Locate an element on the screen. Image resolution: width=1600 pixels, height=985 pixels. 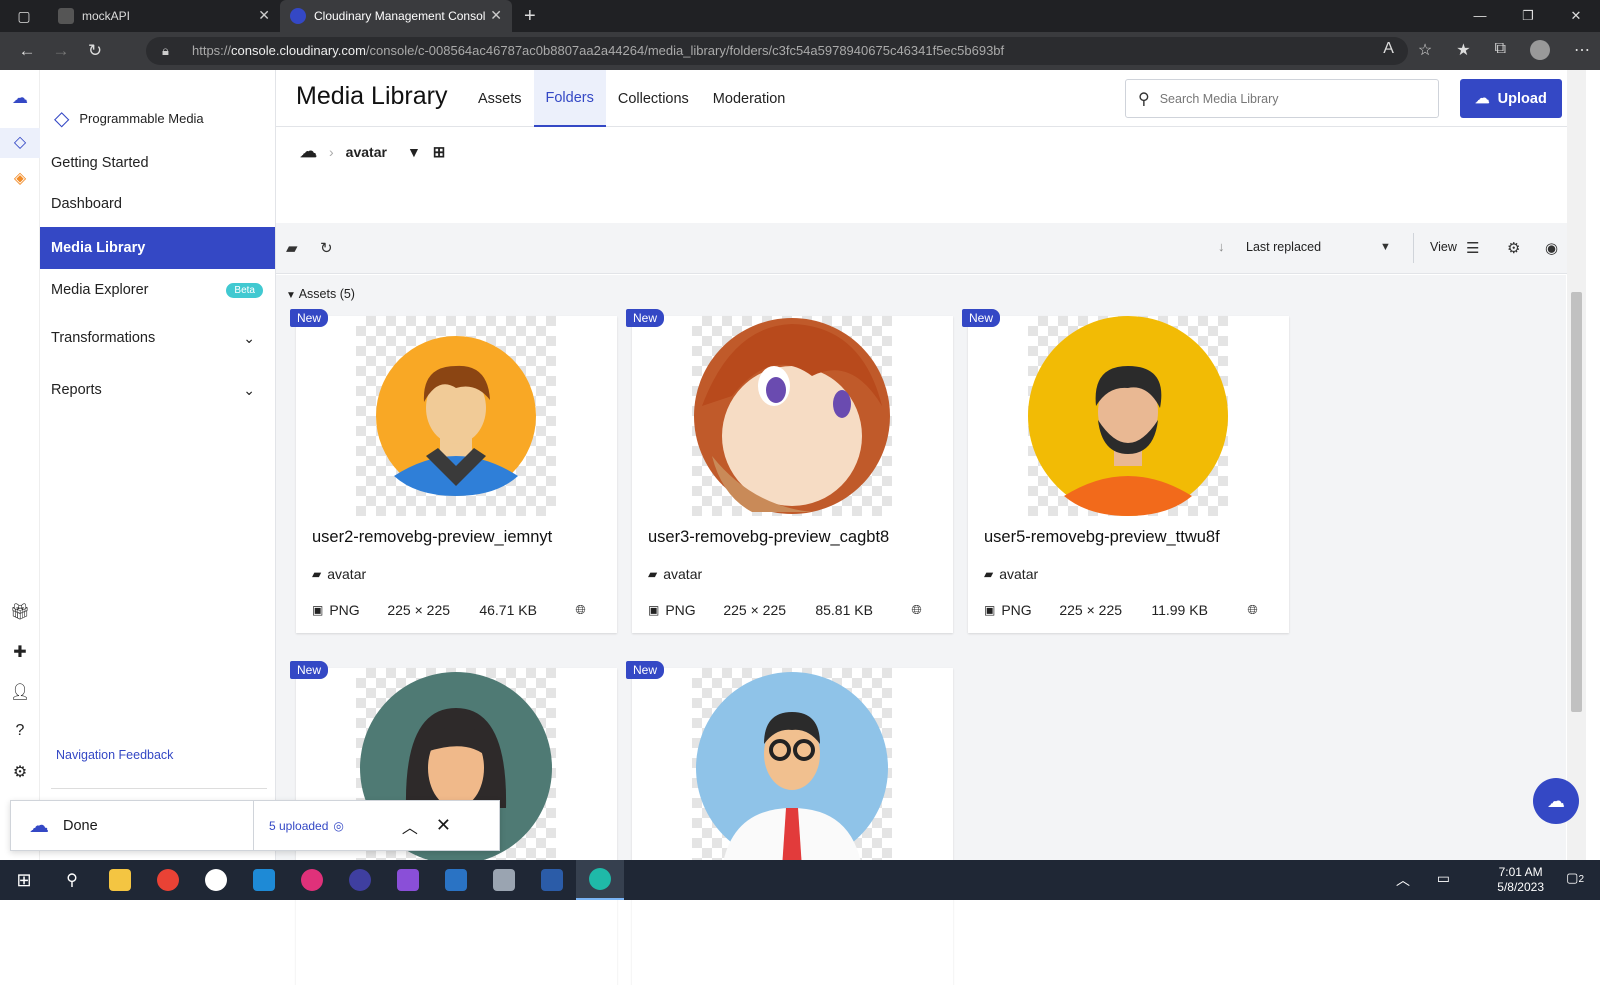
vertical-scrollbar is located at coordinates (1576, 465).